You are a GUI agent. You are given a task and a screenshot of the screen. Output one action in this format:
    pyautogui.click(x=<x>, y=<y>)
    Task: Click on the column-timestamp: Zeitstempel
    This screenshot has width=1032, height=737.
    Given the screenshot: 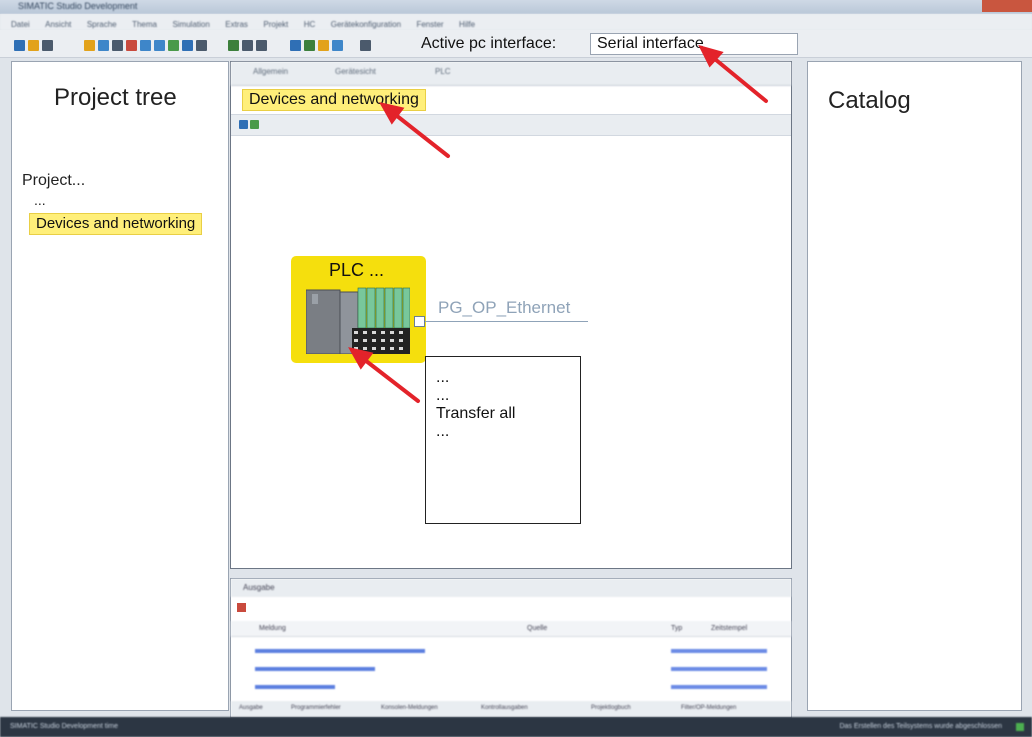 What is the action you would take?
    pyautogui.click(x=729, y=628)
    